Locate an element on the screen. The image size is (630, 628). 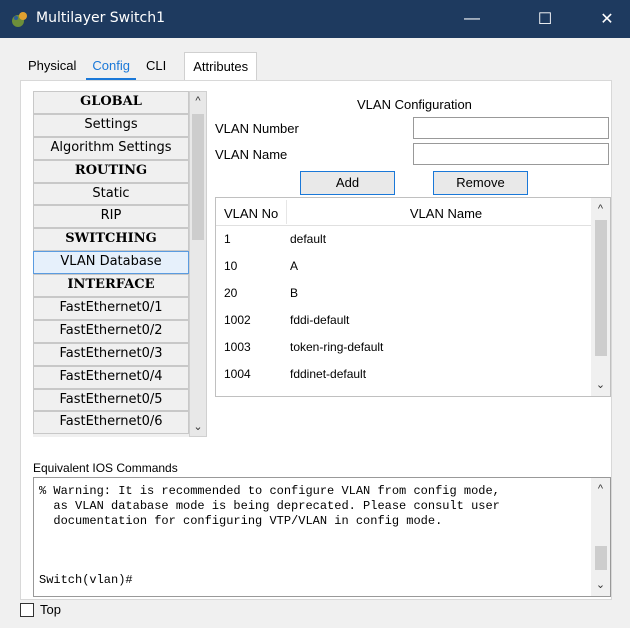
vlan-name-cell: A is located at coordinates (294, 266).